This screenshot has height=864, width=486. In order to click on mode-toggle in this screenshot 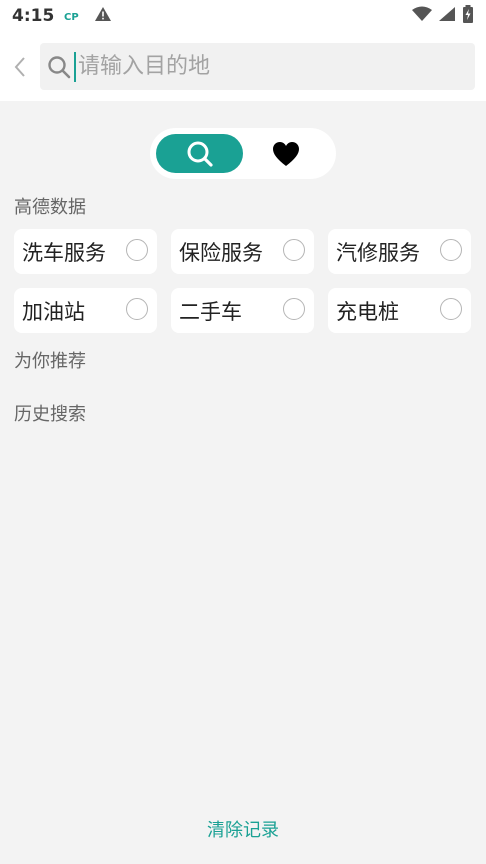, I will do `click(243, 153)`.